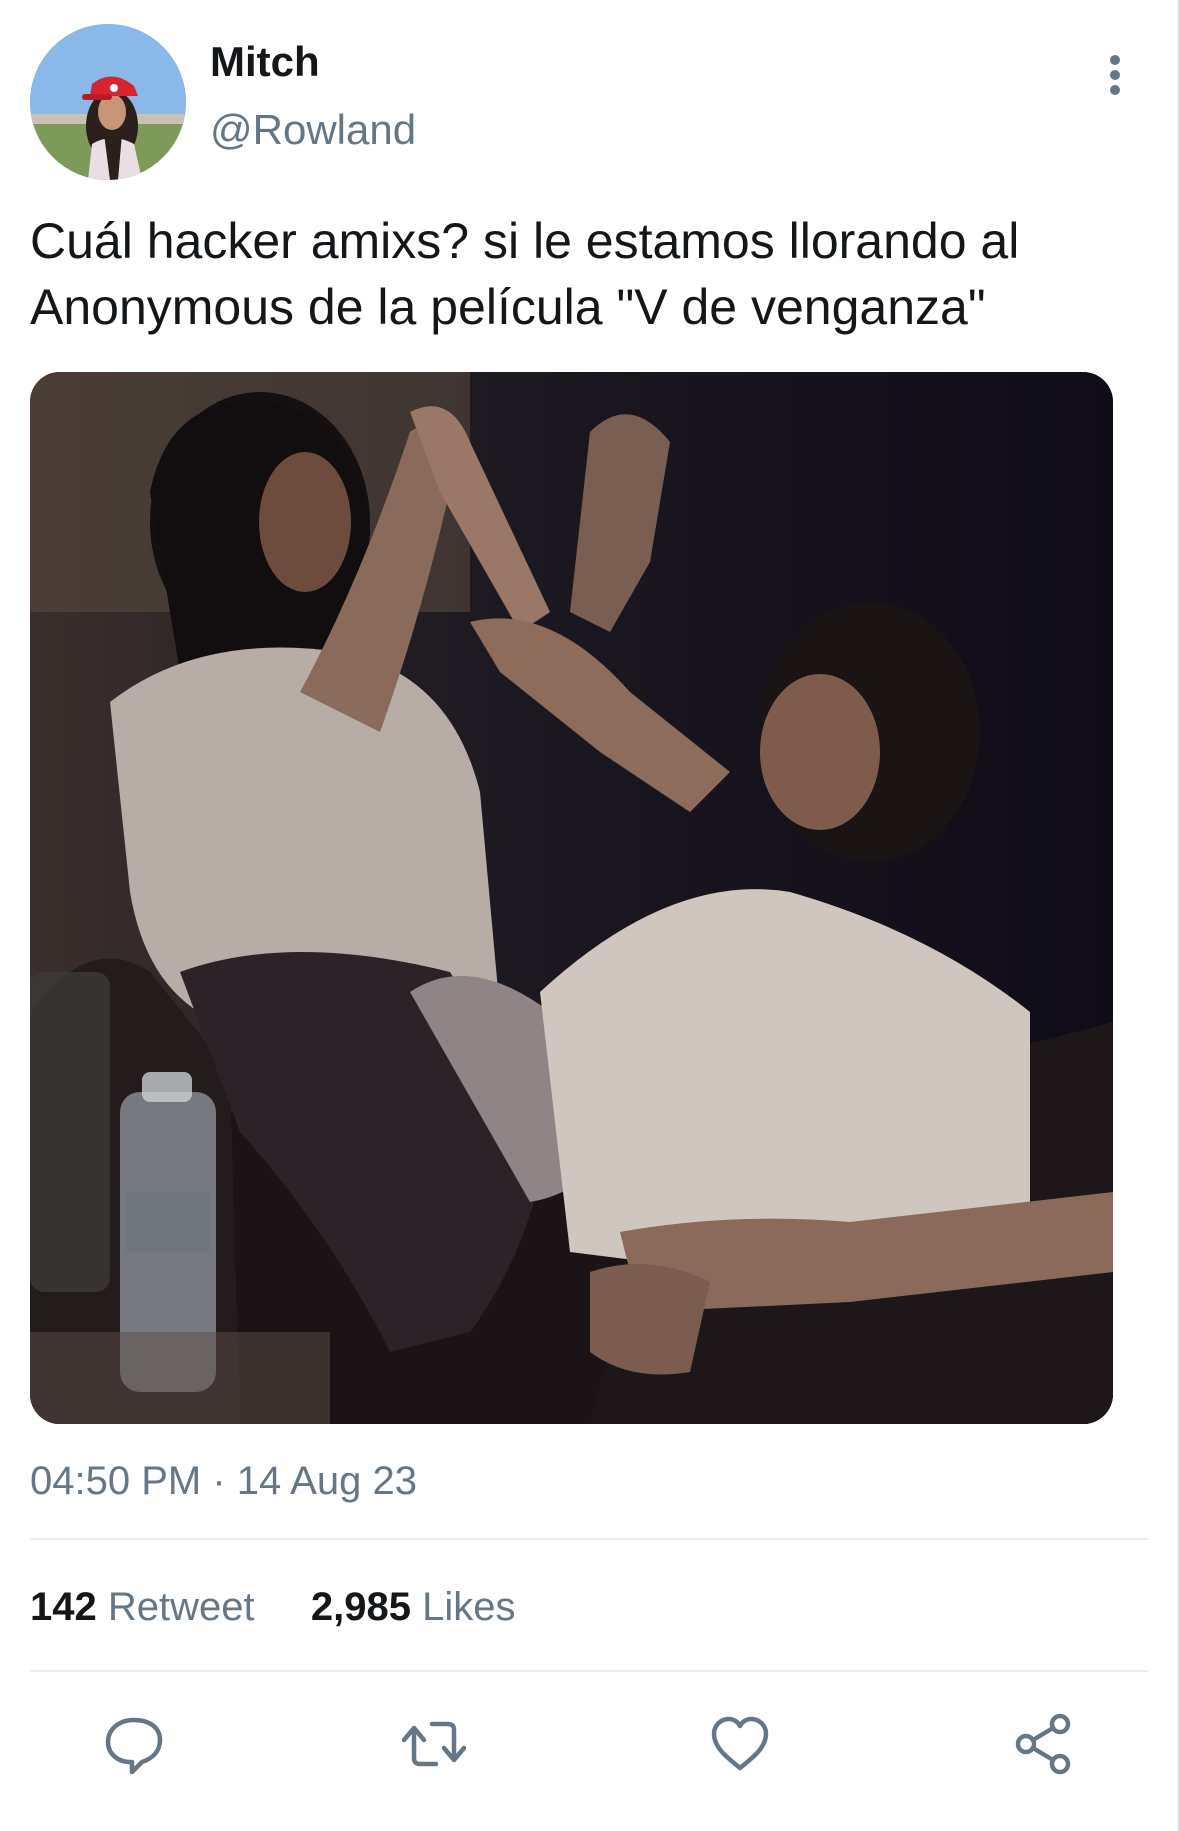 This screenshot has height=1831, width=1179. I want to click on display-name: Mitch, so click(265, 62).